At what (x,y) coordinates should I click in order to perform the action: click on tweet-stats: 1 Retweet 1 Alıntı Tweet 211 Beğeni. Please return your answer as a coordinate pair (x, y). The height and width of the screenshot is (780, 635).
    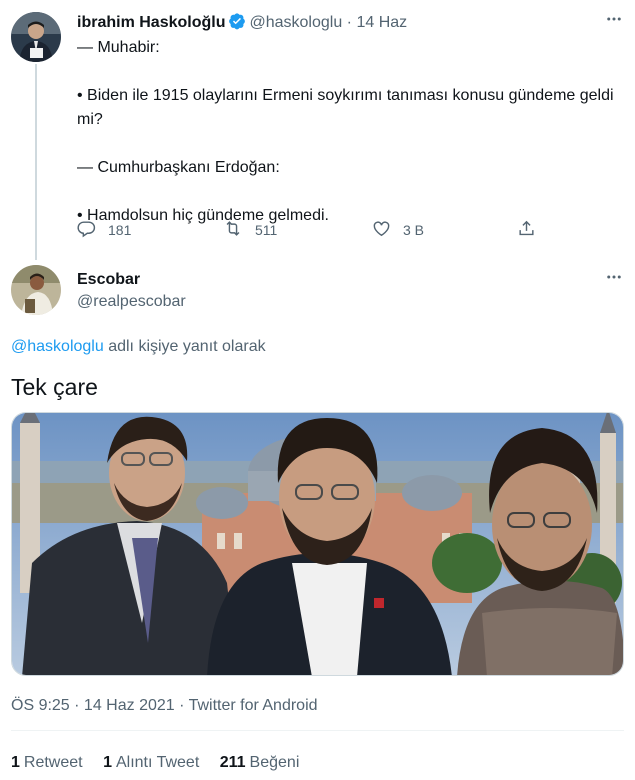
    Looking at the image, I should click on (163, 763).